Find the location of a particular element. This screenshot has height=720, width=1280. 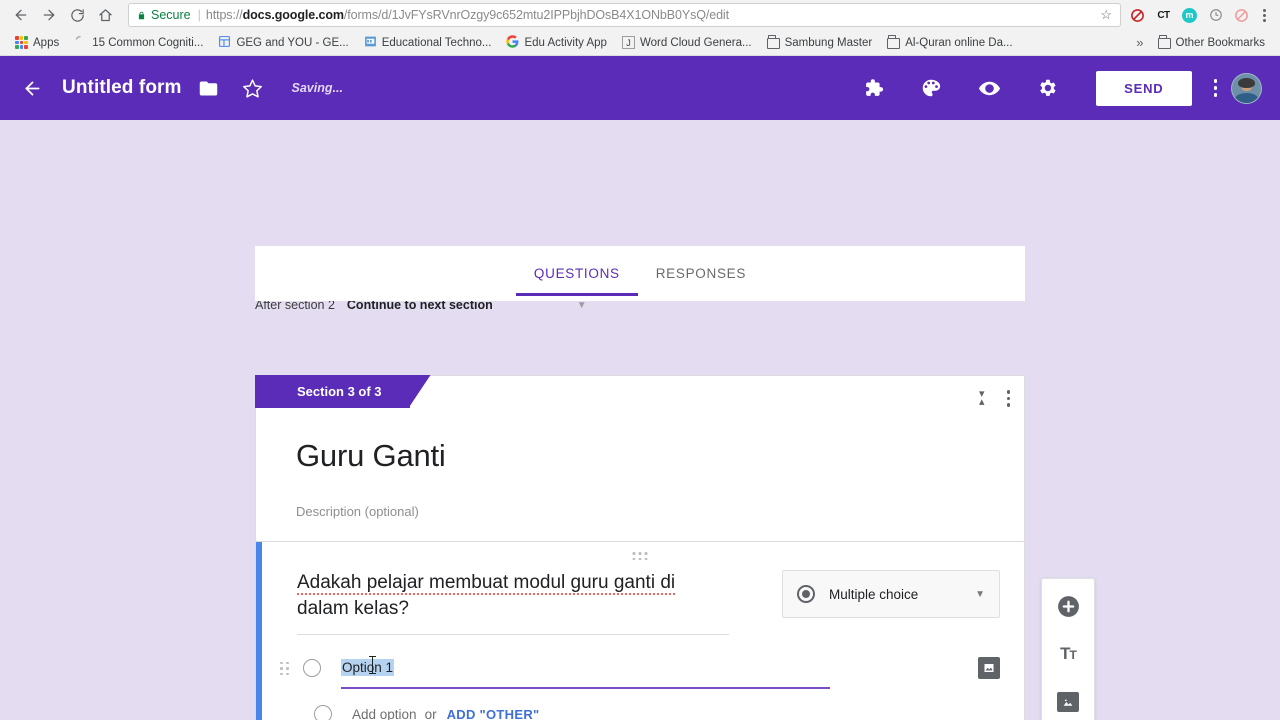

section-banner: Section 3 of 3 is located at coordinates (332, 391).